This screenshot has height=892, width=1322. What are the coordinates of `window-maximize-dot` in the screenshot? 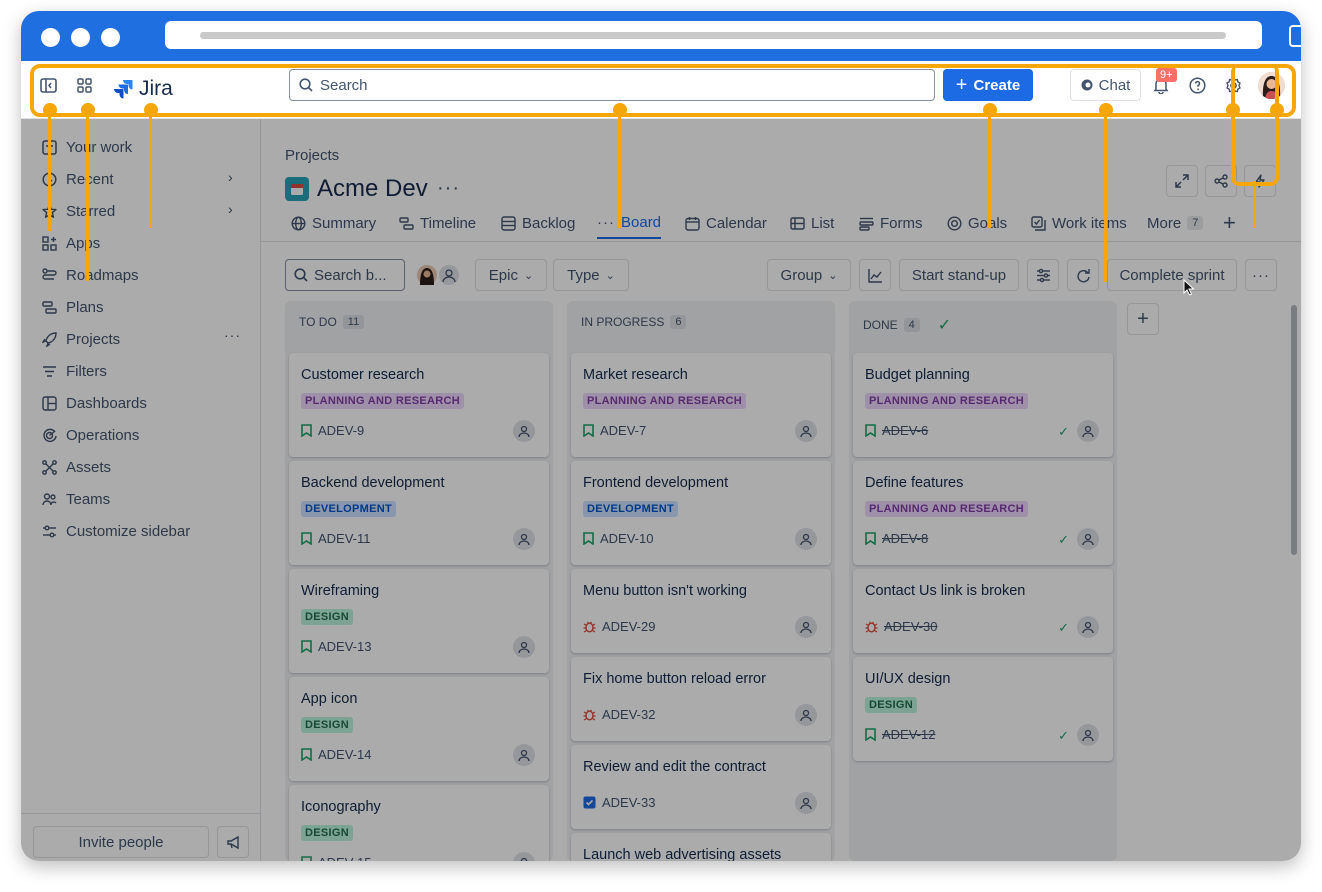 It's located at (110, 37).